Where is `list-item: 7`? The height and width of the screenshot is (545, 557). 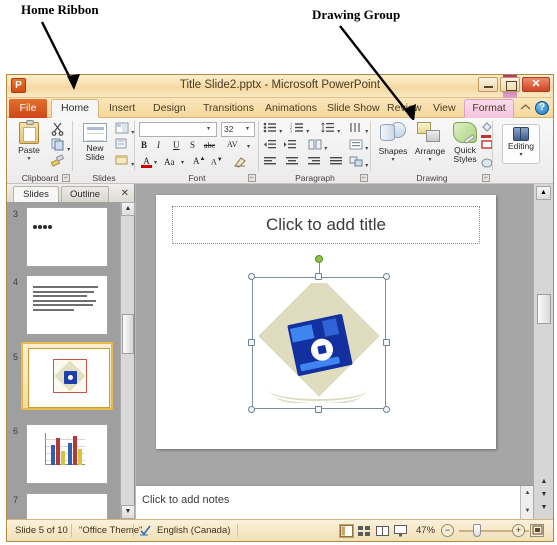
list-item: 7 is located at coordinates (63, 506).